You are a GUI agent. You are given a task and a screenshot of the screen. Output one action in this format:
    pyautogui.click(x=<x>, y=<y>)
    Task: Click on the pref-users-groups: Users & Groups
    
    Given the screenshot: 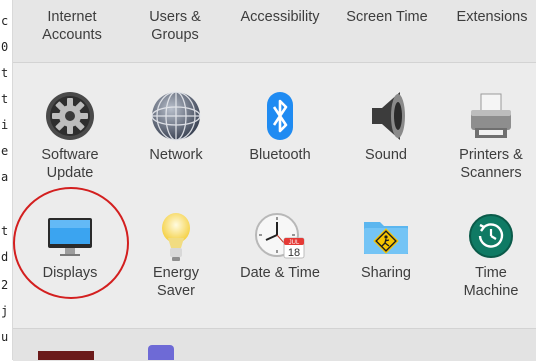 What is the action you would take?
    pyautogui.click(x=175, y=26)
    